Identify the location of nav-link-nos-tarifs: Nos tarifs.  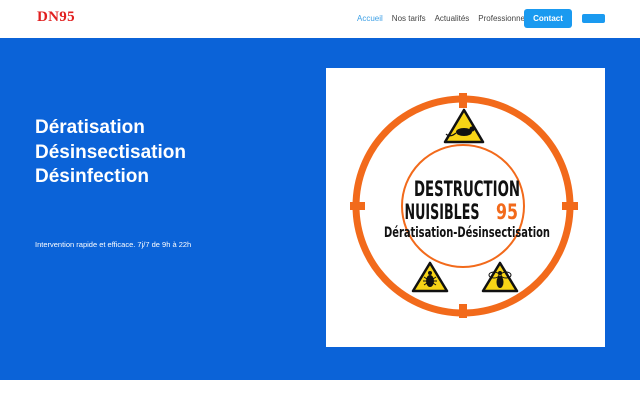
(409, 18).